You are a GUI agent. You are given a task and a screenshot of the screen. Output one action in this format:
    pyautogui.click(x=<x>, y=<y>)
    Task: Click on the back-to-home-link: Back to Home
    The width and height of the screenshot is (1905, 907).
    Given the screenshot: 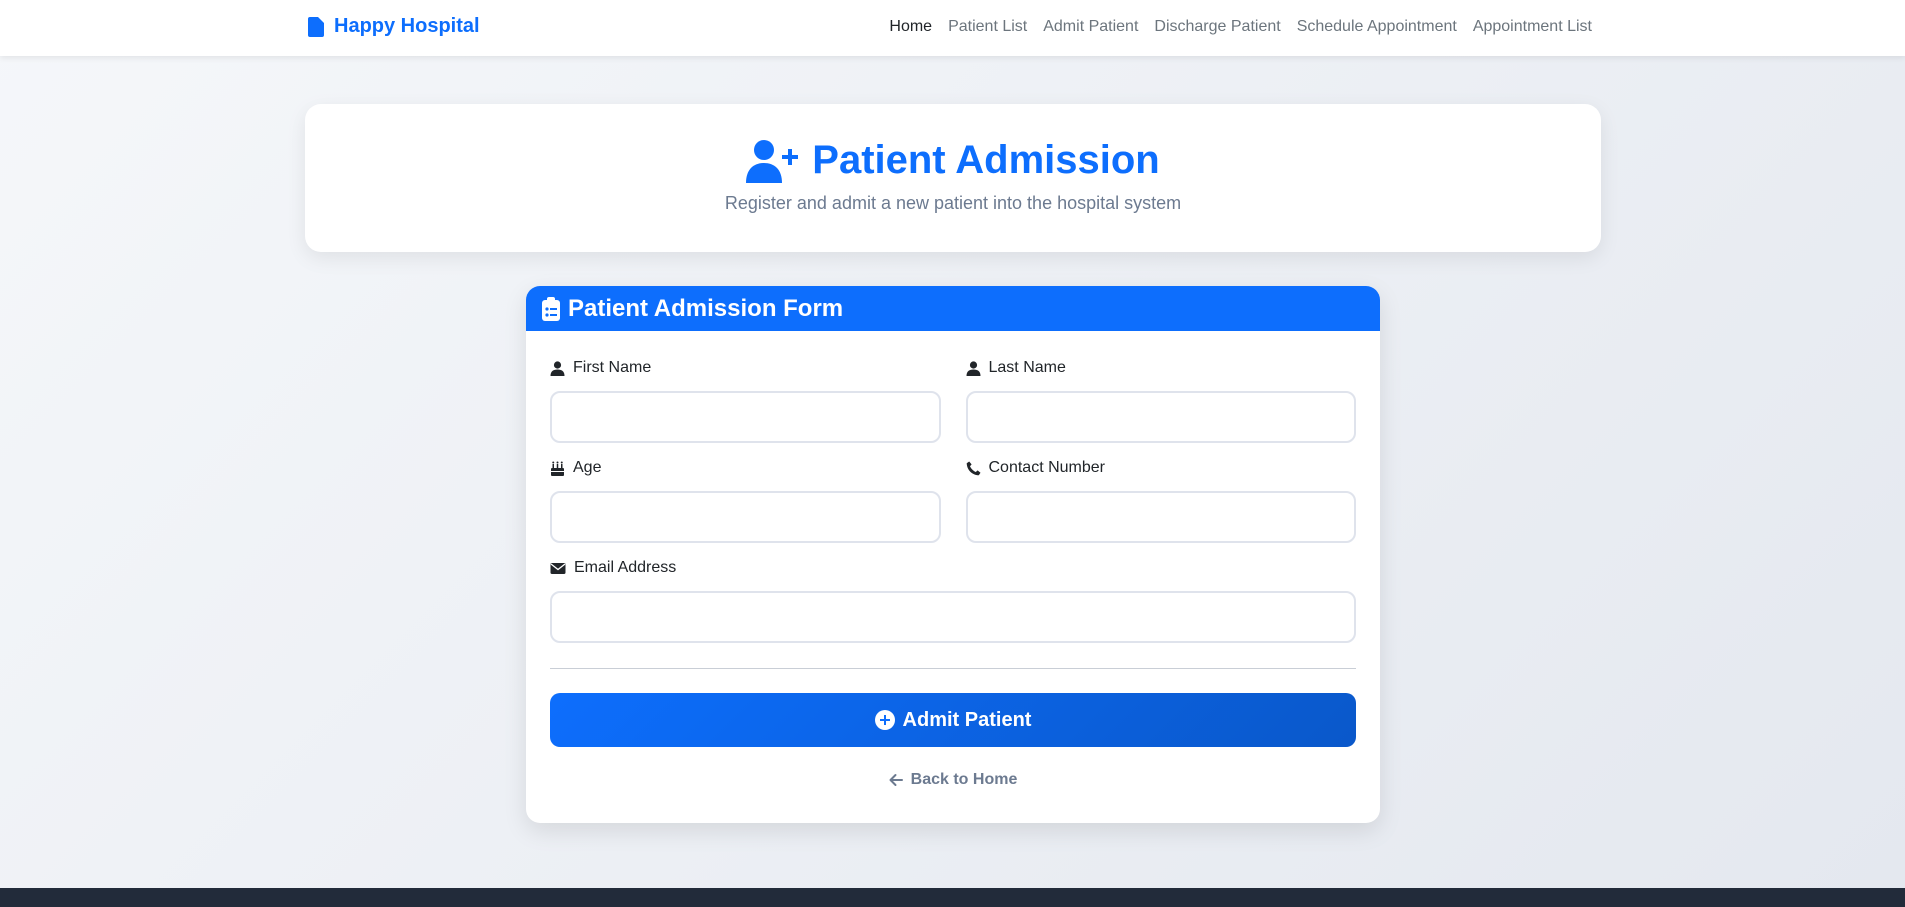 What is the action you would take?
    pyautogui.click(x=953, y=780)
    